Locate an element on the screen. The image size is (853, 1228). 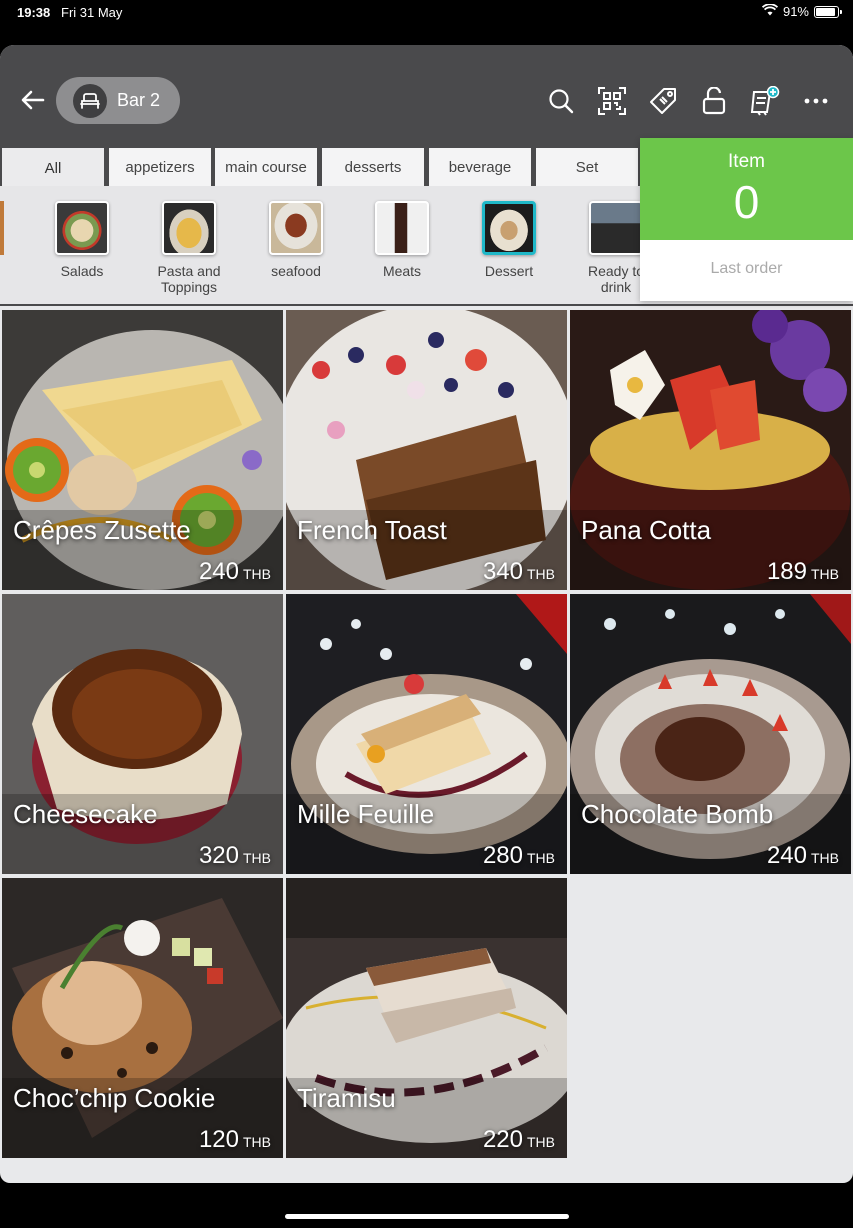
price-value: 280 is located at coordinates (502, 855).